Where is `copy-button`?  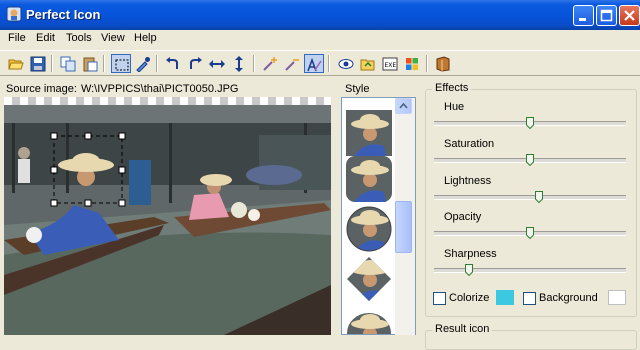
copy-button is located at coordinates (68, 63).